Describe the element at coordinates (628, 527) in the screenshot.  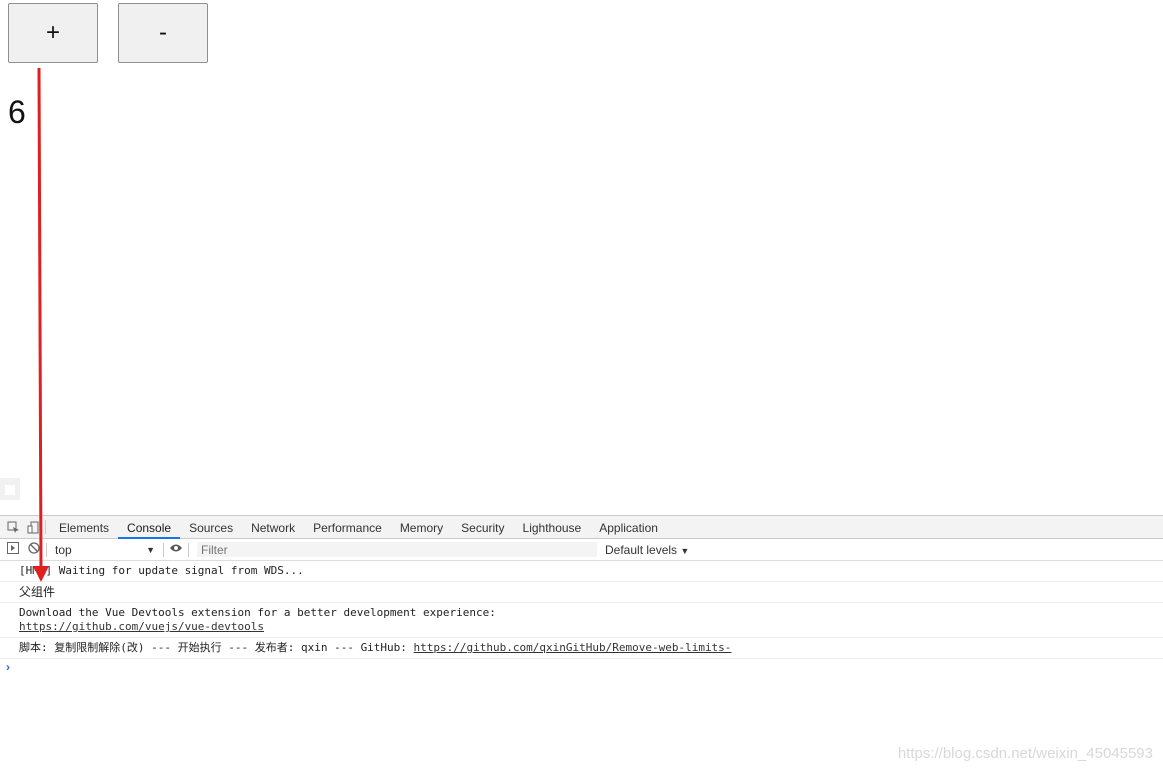
I see `tab-application: Application` at that location.